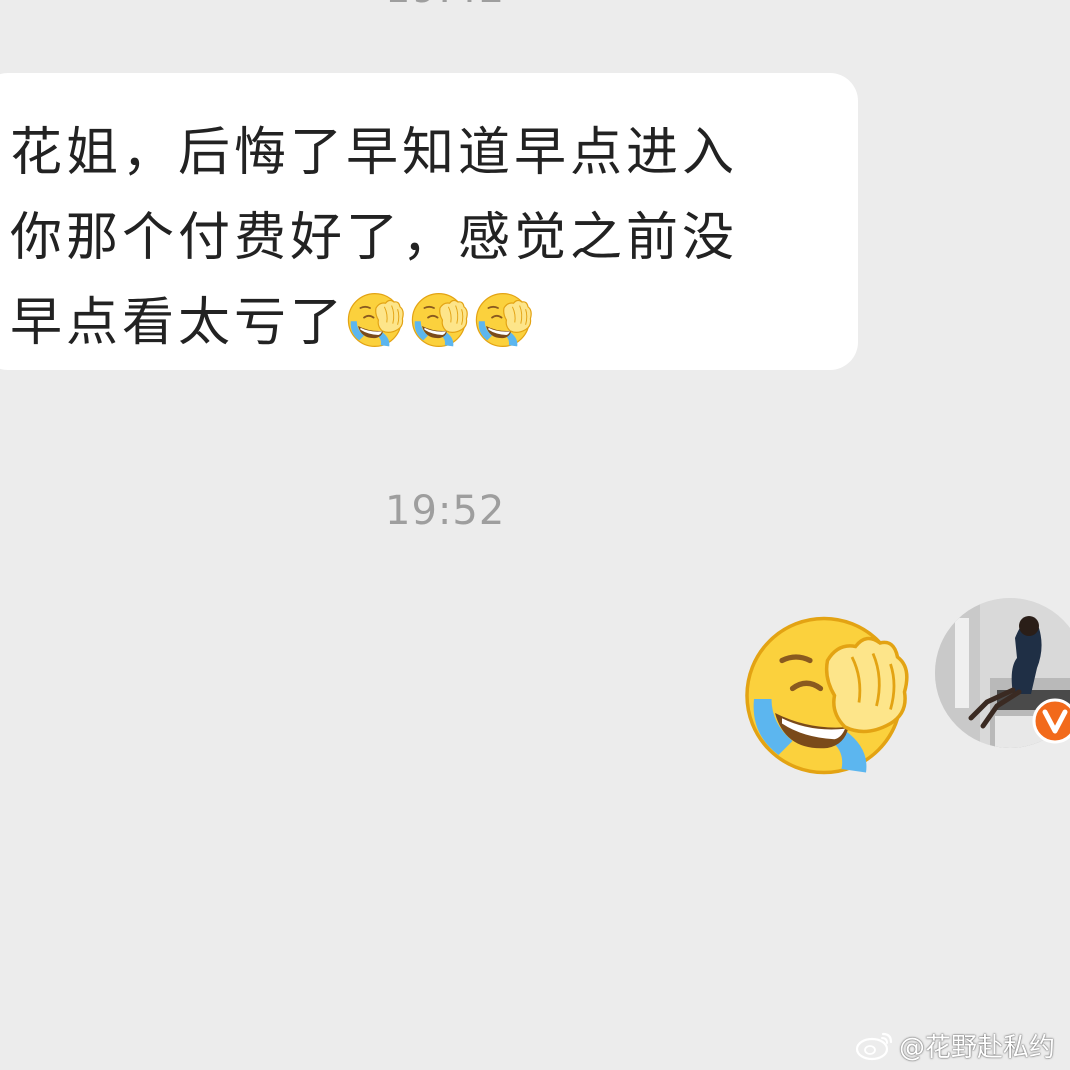  Describe the element at coordinates (977, 1047) in the screenshot. I see `watermark-text: @花野赴私约` at that location.